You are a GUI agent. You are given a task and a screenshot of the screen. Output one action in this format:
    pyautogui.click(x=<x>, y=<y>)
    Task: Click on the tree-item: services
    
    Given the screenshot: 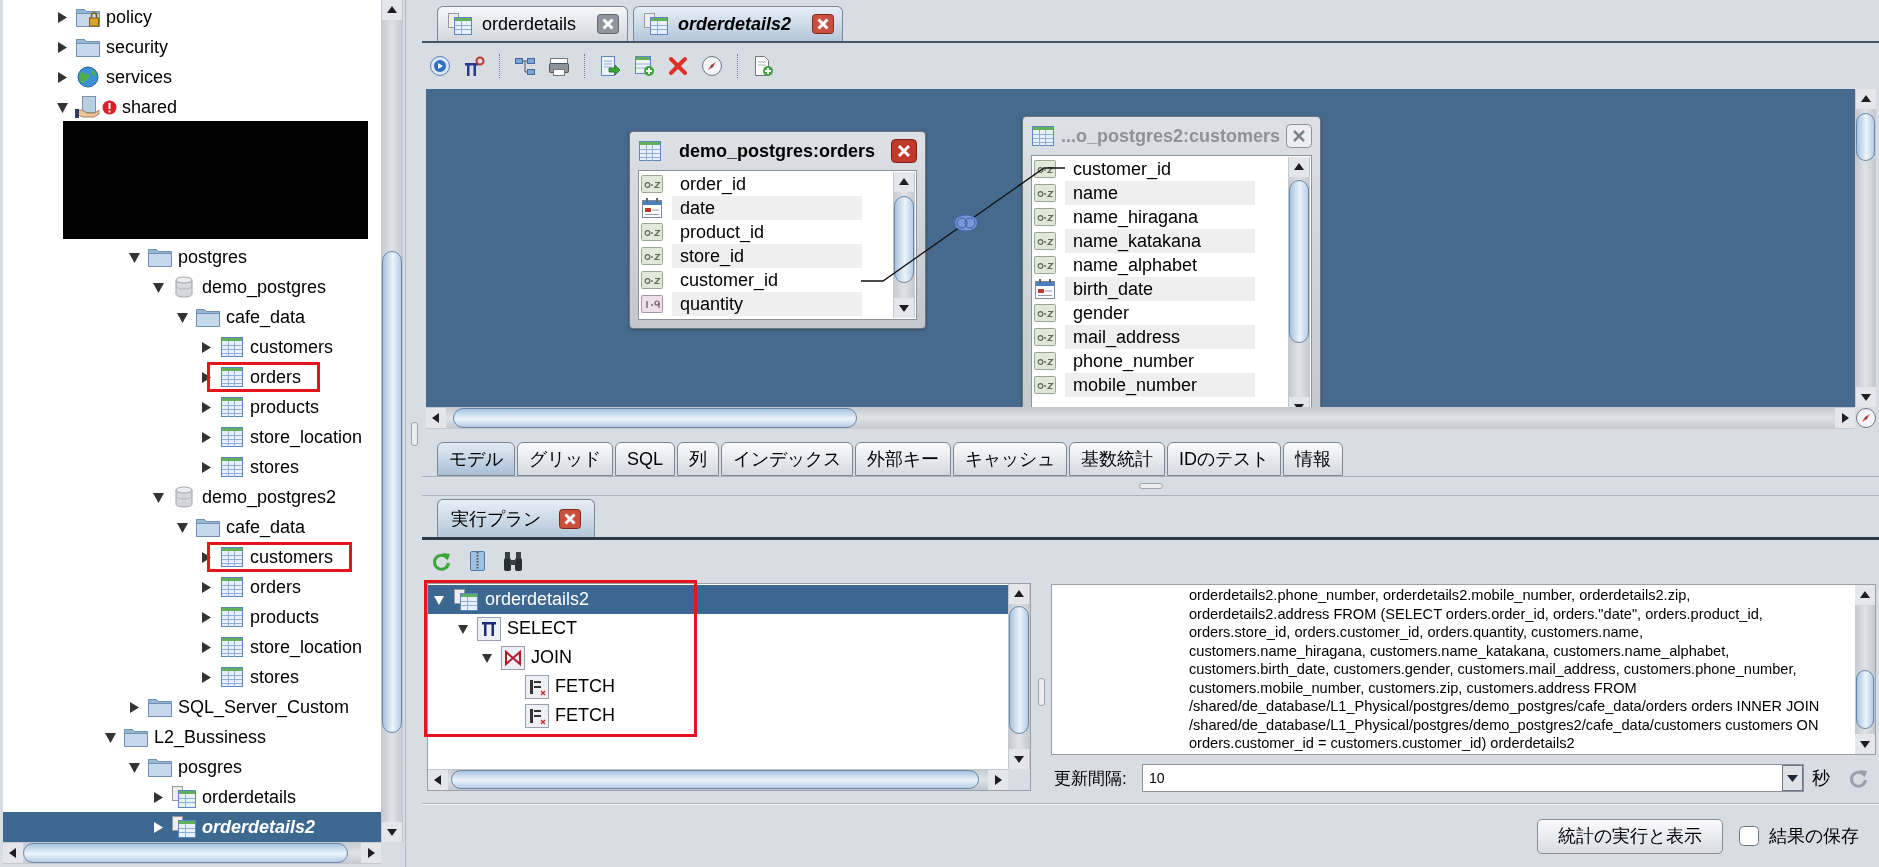 What is the action you would take?
    pyautogui.click(x=139, y=77)
    